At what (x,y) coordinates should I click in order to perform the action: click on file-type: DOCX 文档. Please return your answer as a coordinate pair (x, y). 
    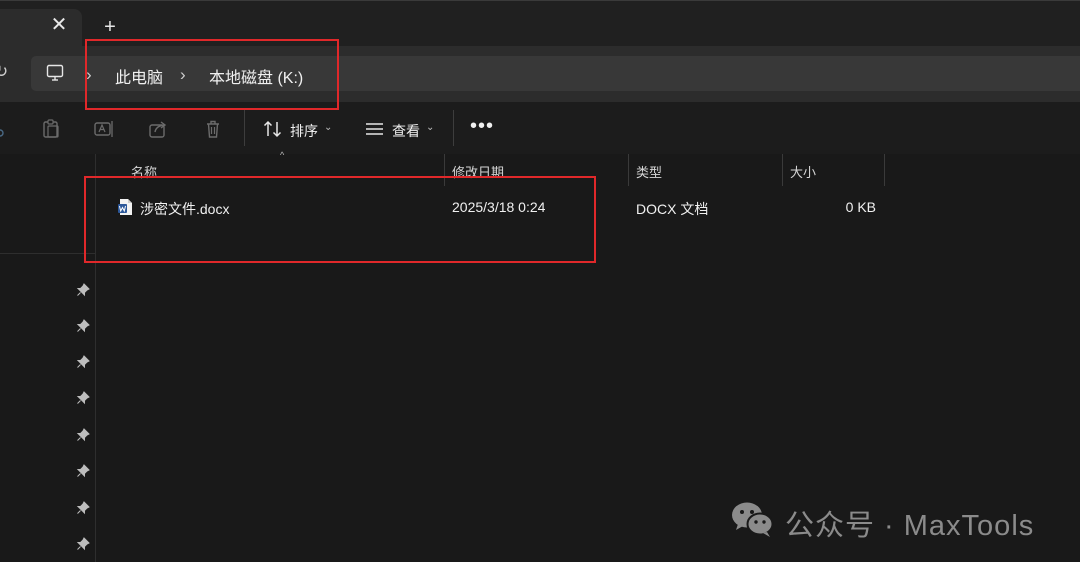
    Looking at the image, I should click on (672, 209).